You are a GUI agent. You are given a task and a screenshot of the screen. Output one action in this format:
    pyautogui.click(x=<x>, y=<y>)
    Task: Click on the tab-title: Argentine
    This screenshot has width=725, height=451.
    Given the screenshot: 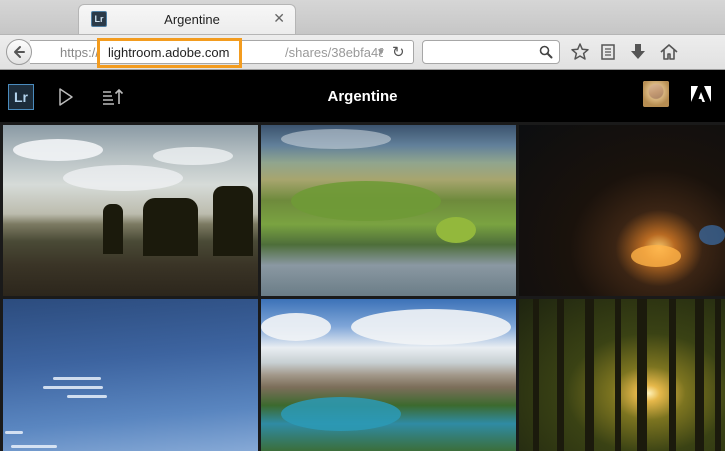 What is the action you would take?
    pyautogui.click(x=192, y=19)
    